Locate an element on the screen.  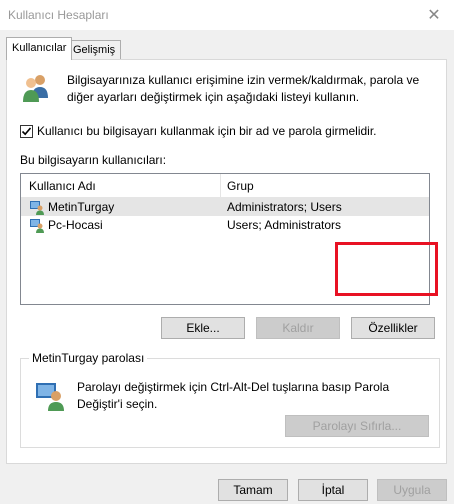
require-password-checkbox is located at coordinates (26, 131).